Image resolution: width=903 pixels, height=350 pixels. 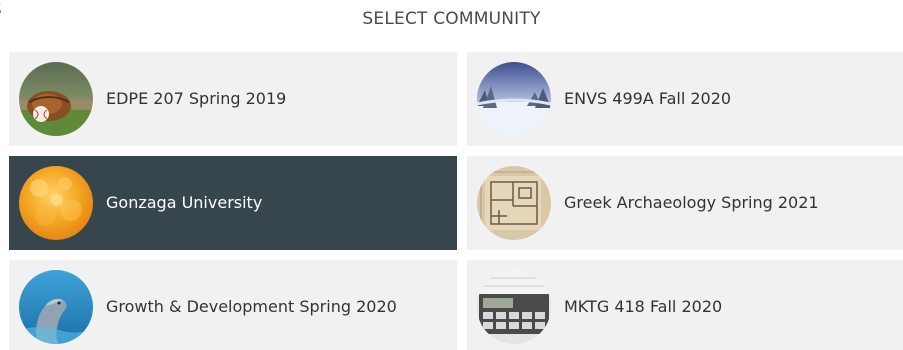 I want to click on community-label: EDPE 207 Spring 2019, so click(x=196, y=98).